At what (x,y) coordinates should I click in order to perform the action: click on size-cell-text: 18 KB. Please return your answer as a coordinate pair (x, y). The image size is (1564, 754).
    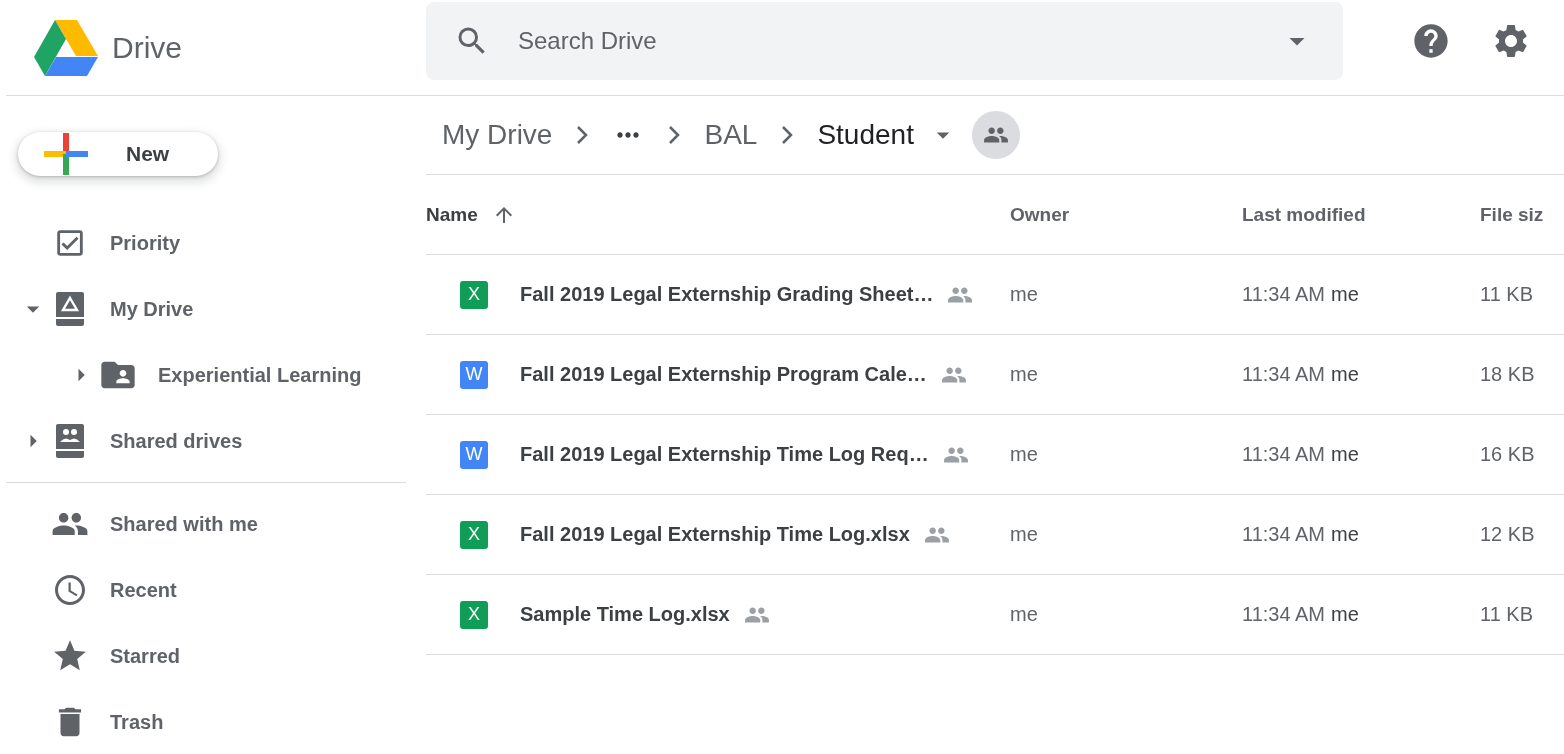
    Looking at the image, I should click on (1508, 374).